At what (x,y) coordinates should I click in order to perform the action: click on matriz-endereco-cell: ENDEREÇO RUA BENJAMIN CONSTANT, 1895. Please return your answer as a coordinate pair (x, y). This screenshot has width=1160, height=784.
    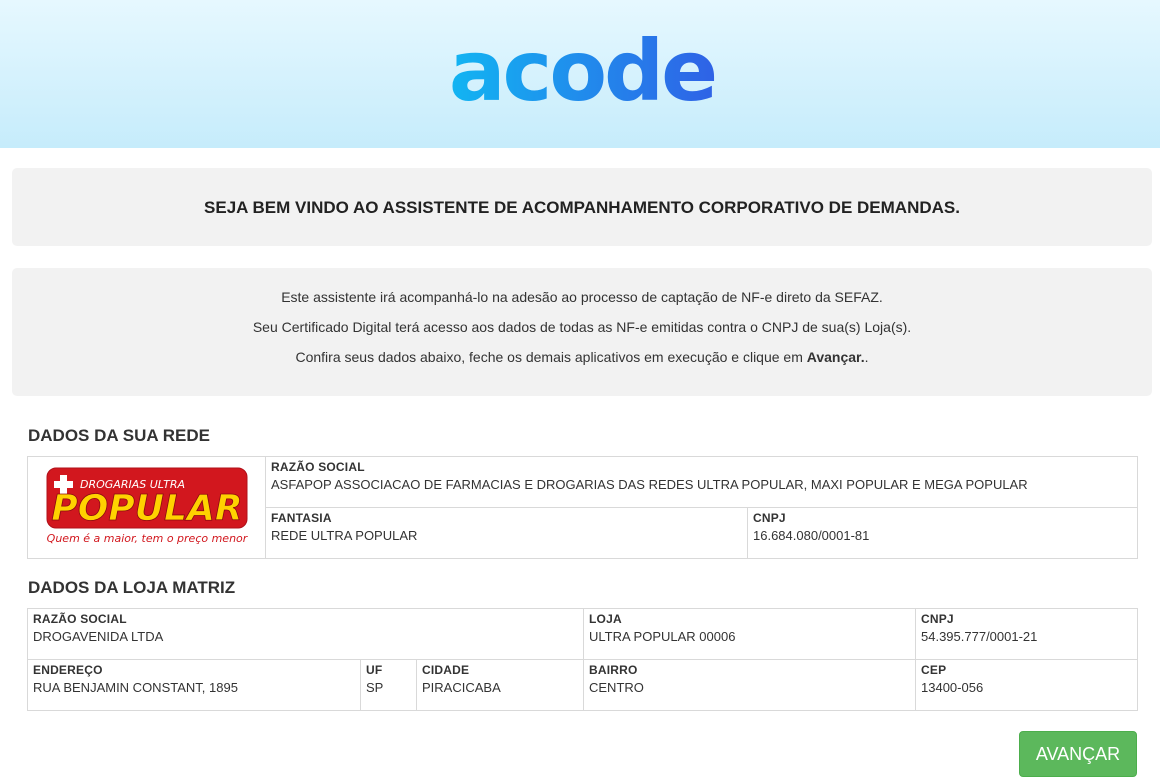
    Looking at the image, I should click on (194, 685).